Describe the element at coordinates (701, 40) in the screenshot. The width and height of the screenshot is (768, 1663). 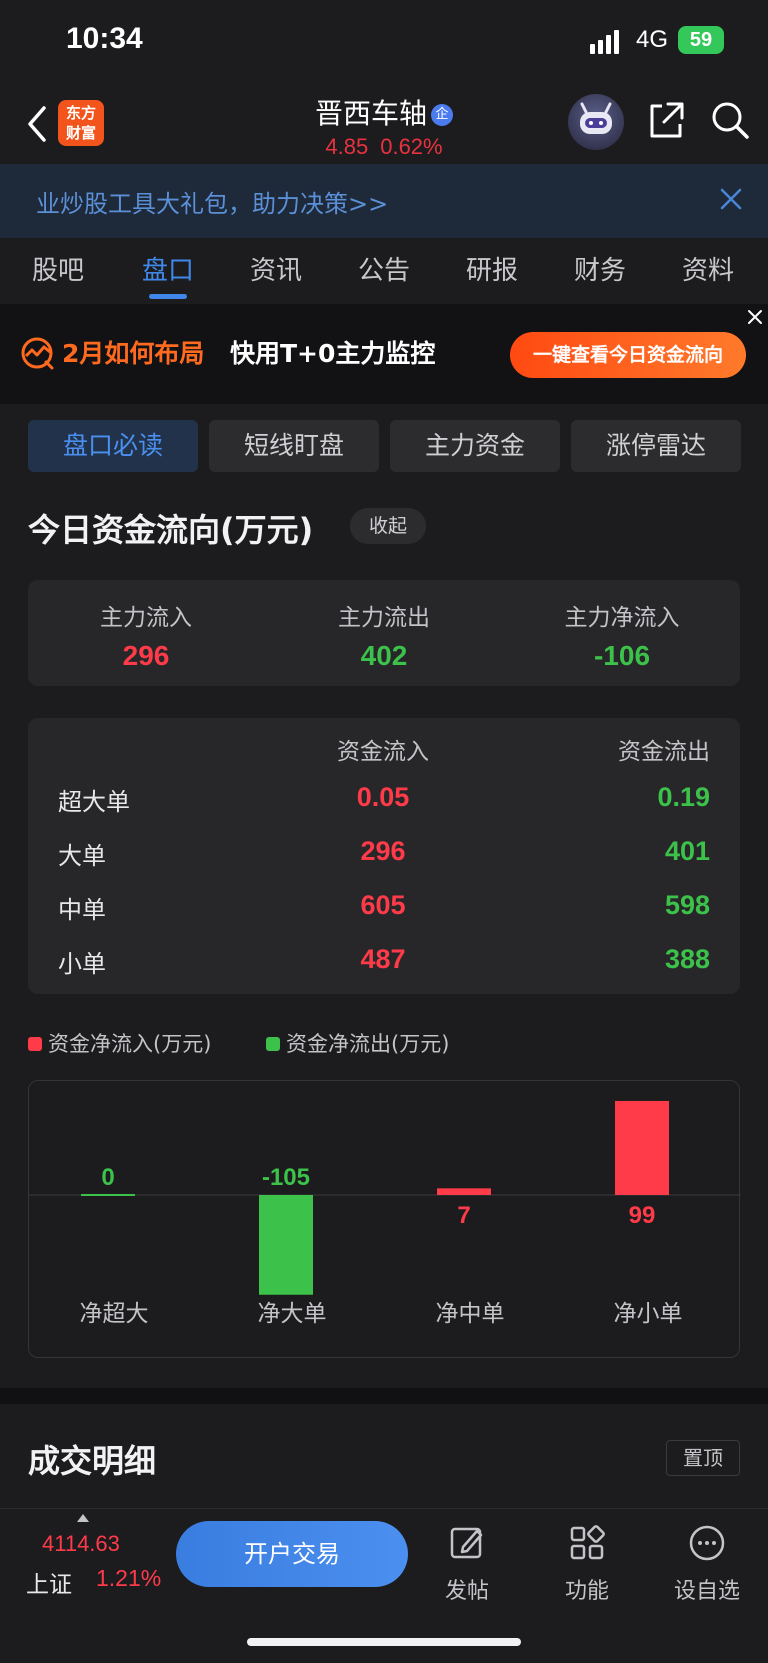
I see `battery-icon: 59` at that location.